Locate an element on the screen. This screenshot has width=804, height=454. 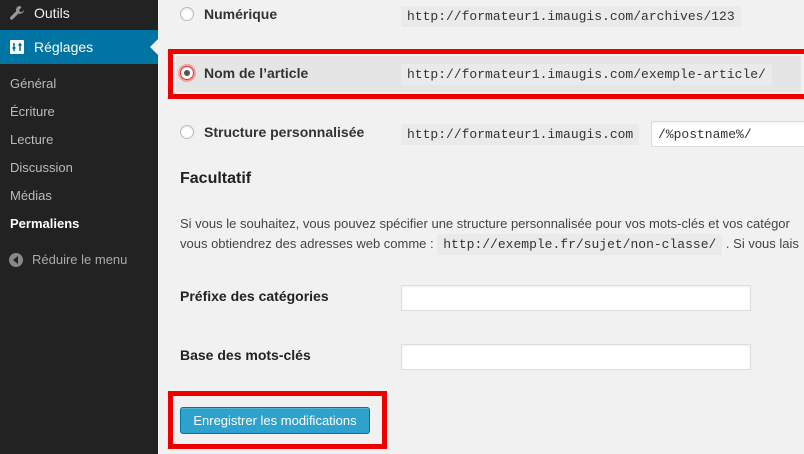
menu-outils-label: Outils is located at coordinates (52, 13).